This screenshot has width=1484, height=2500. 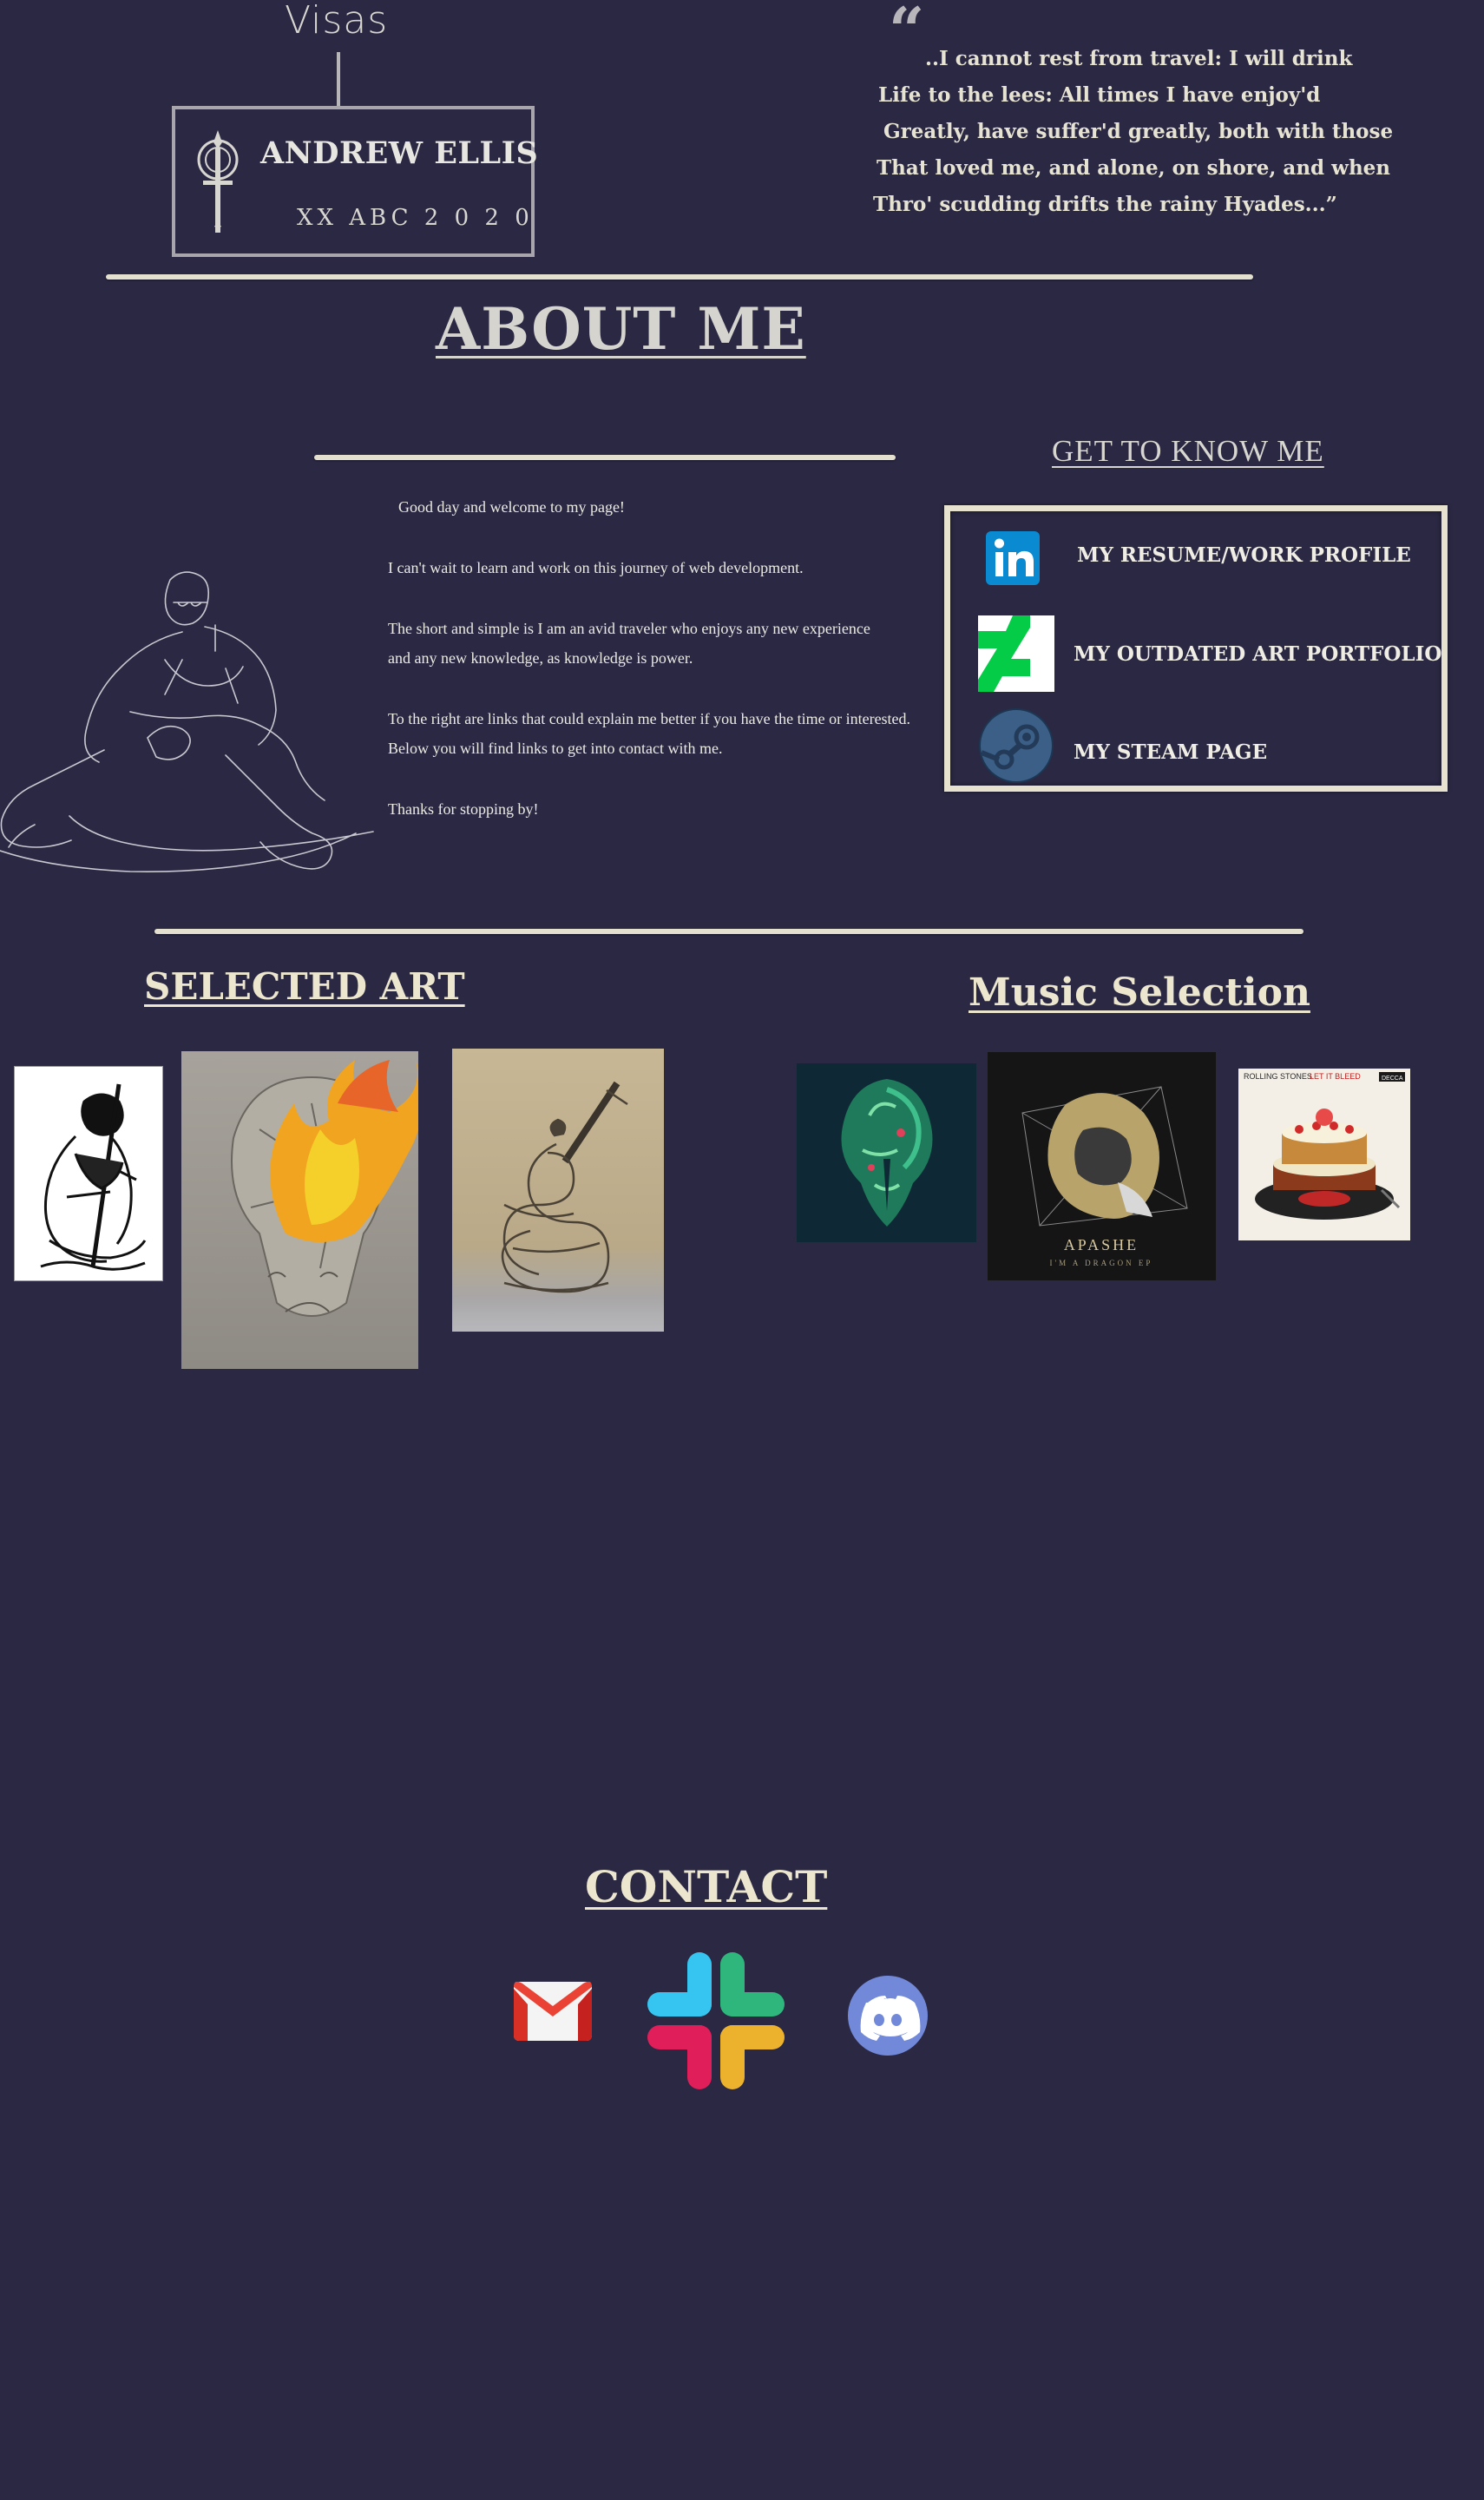 What do you see at coordinates (1244, 555) in the screenshot?
I see `resume-link-label: MY RESUME/WORK PROFILE` at bounding box center [1244, 555].